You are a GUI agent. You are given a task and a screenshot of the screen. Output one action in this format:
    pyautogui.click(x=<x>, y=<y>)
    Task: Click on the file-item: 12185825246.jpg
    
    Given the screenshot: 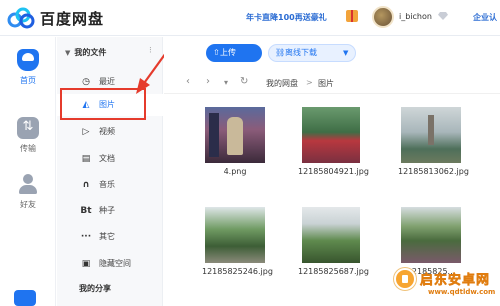 What is the action you would take?
    pyautogui.click(x=237, y=241)
    